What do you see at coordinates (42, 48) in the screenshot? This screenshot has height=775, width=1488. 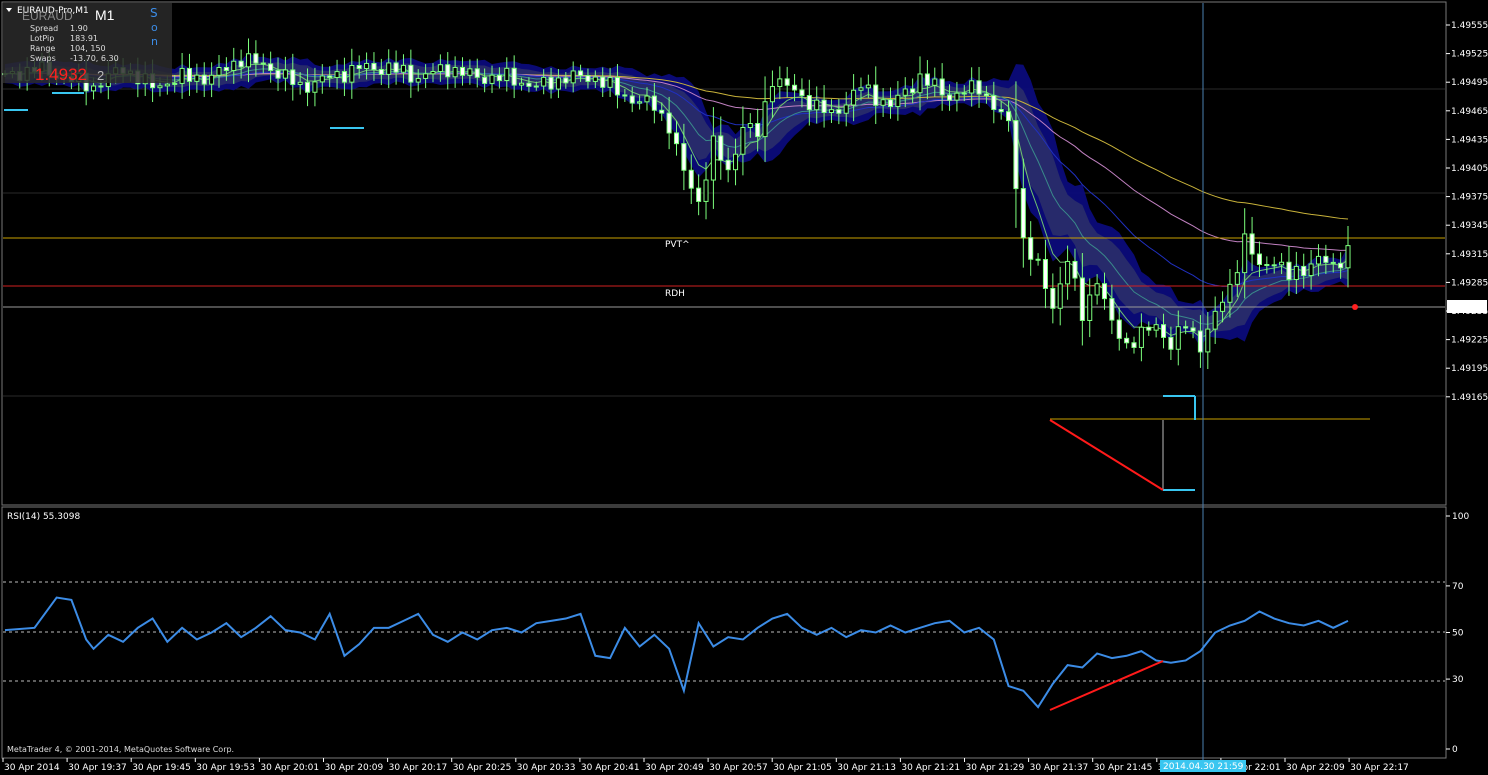 I see `range-label: Range` at bounding box center [42, 48].